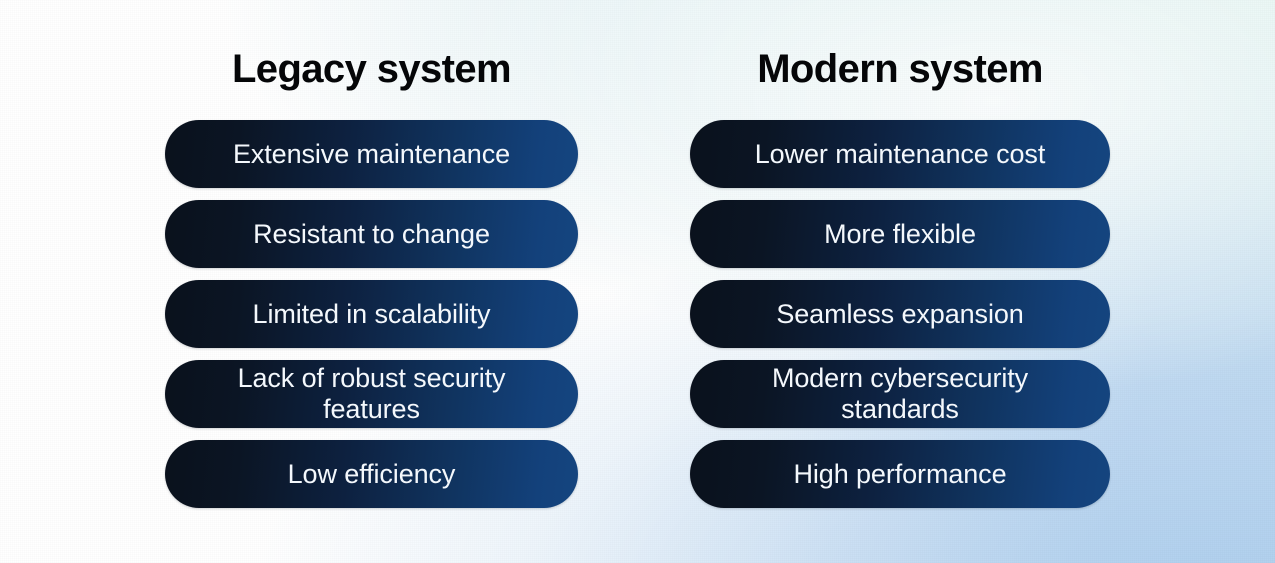  Describe the element at coordinates (371, 69) in the screenshot. I see `column-heading-legacy: Legacy system` at that location.